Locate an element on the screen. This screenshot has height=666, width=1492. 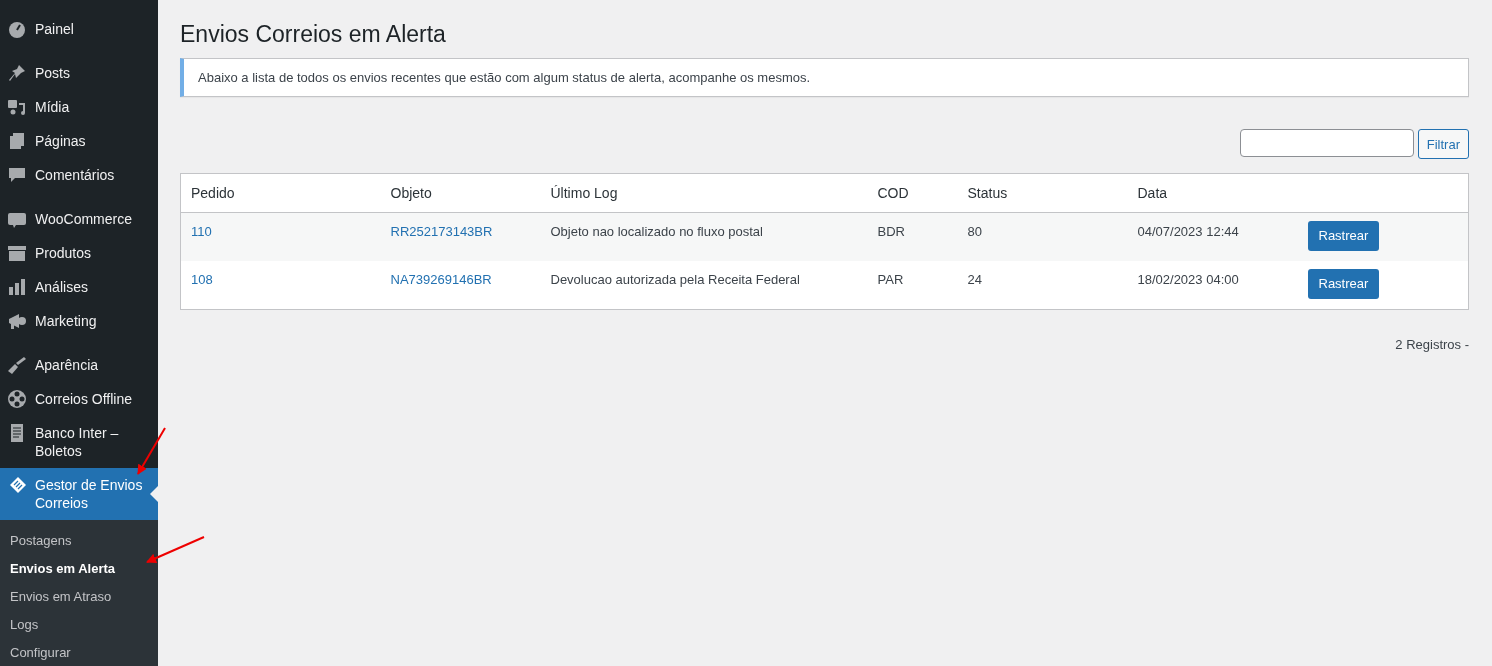
table-cell: 04/07/2023 12:44 is located at coordinates (1188, 231).